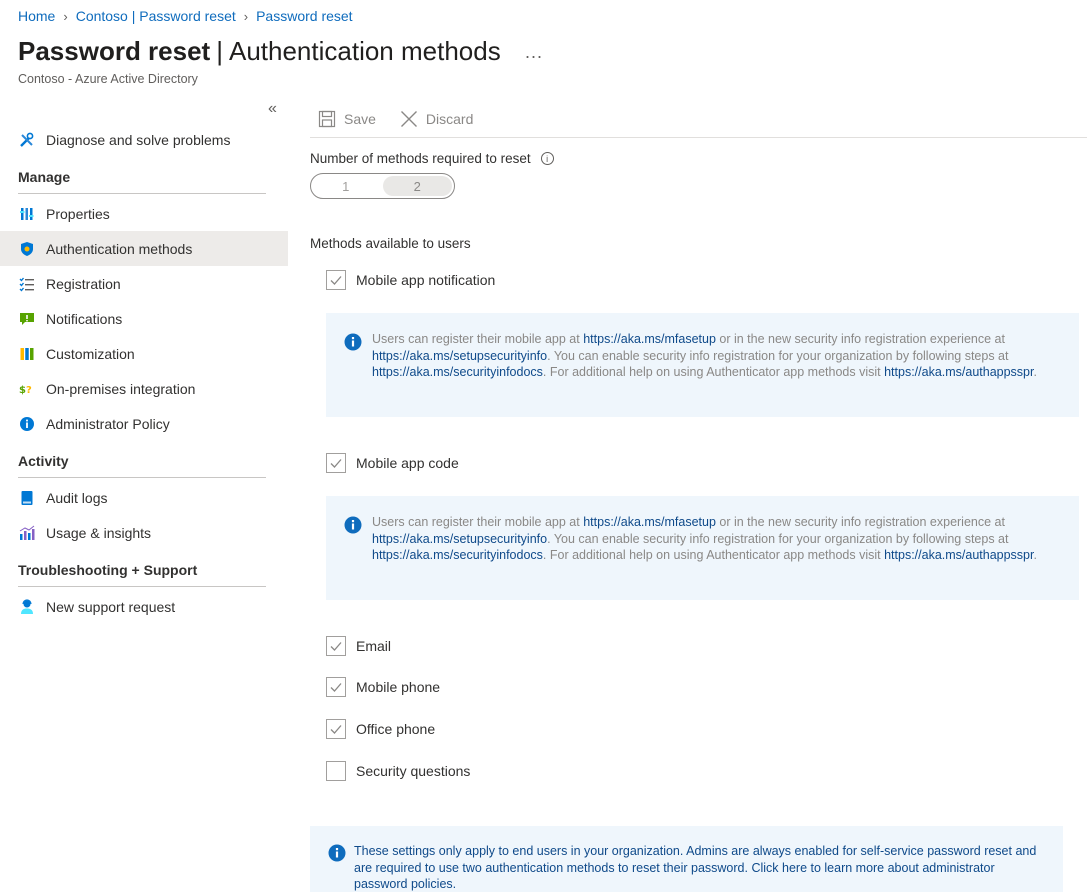 This screenshot has height=892, width=1087. What do you see at coordinates (144, 283) in the screenshot?
I see `sidebar-item-registration: Registration` at bounding box center [144, 283].